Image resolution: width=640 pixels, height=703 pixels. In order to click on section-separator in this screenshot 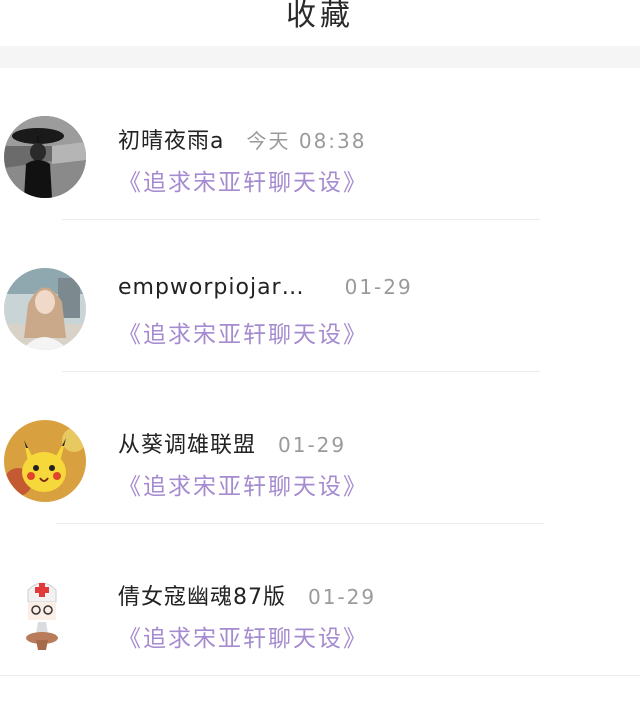, I will do `click(320, 57)`.